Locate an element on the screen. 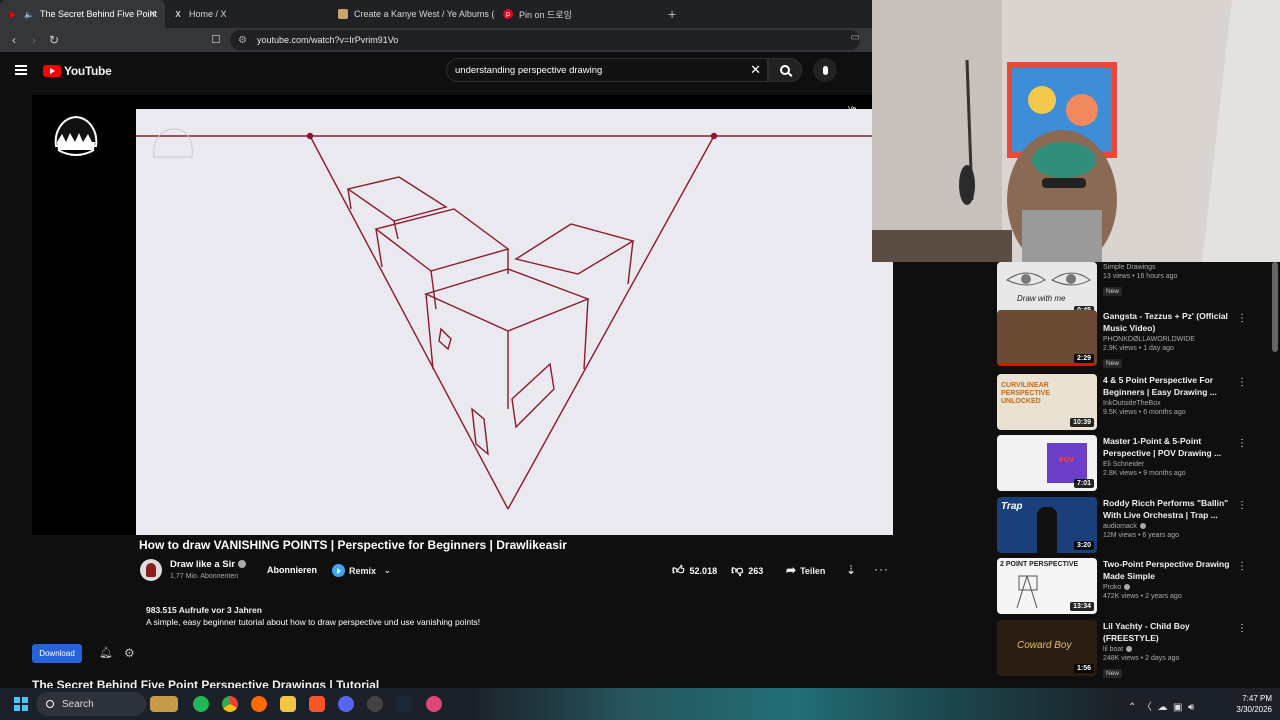 The image size is (1280, 720). like-count: 52.018 is located at coordinates (704, 571).